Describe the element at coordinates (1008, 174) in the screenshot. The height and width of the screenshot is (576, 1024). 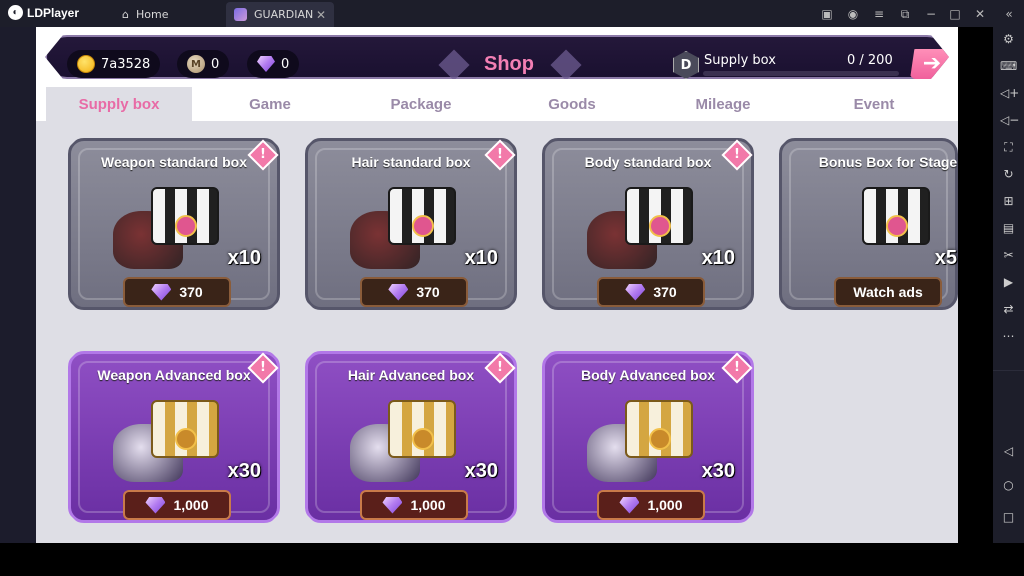
I see `rotate-icon: ↻` at that location.